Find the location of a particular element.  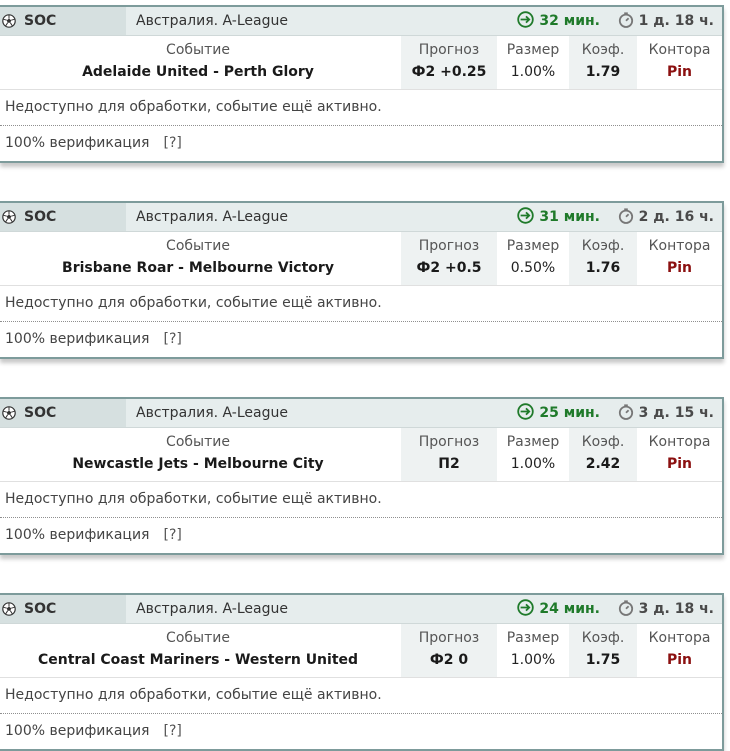

event-name: Brisbane Roar - Melbourne Victory is located at coordinates (198, 268).